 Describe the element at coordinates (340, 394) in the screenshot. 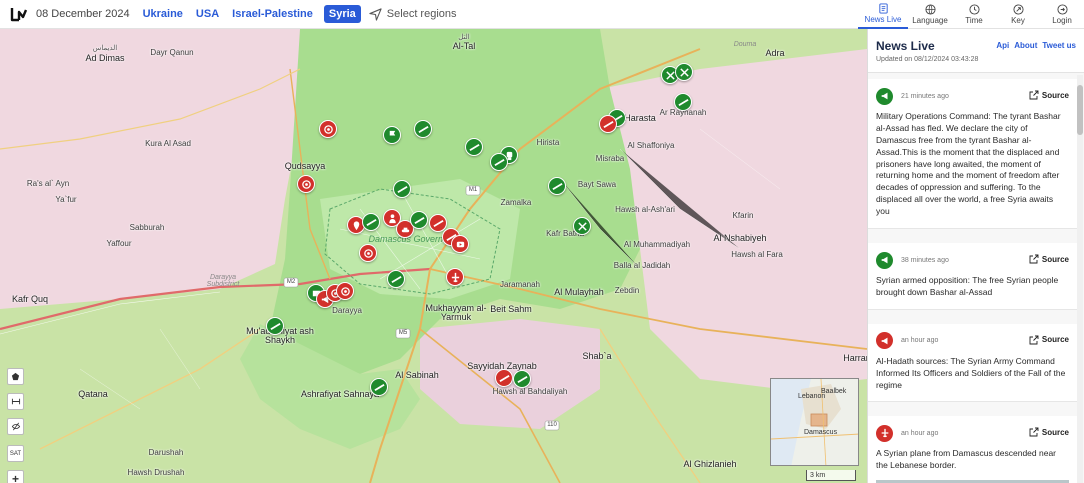

I see `place-label-ashrafiyat-sahnaya: Ashrafiyat Sahnaya` at that location.